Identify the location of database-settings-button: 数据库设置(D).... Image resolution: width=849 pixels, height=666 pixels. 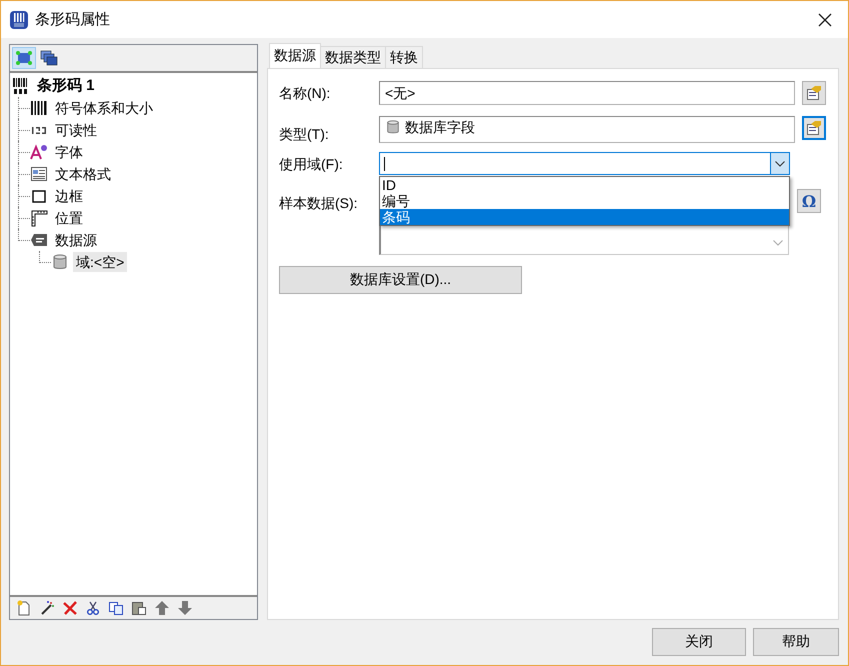
(400, 280).